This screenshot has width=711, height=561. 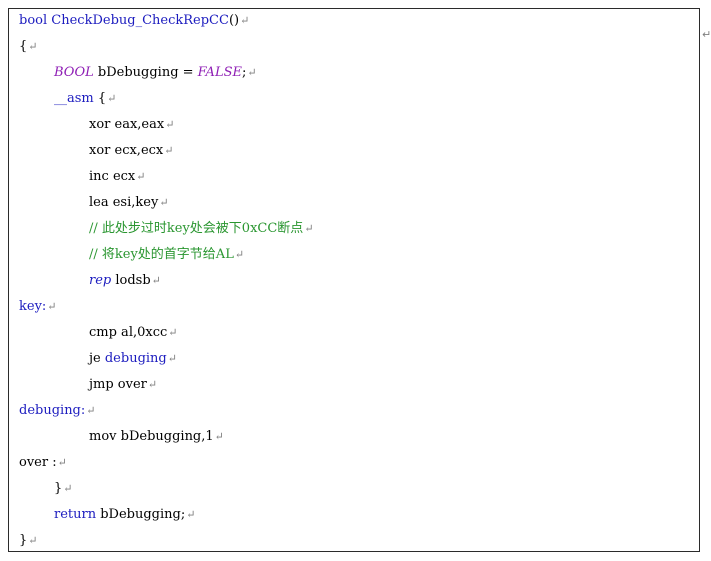 I want to click on outside-paragraph-mark: ↵, so click(x=706, y=34).